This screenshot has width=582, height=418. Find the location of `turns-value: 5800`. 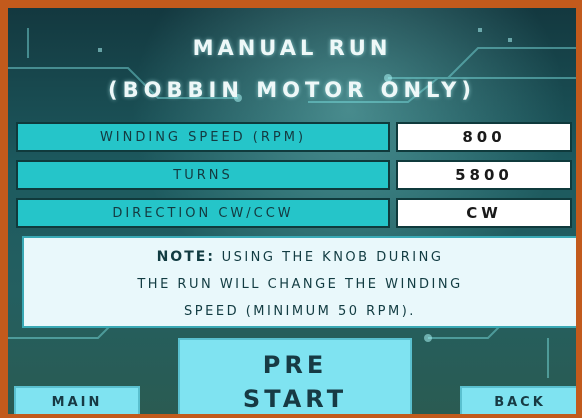

turns-value: 5800 is located at coordinates (484, 175).